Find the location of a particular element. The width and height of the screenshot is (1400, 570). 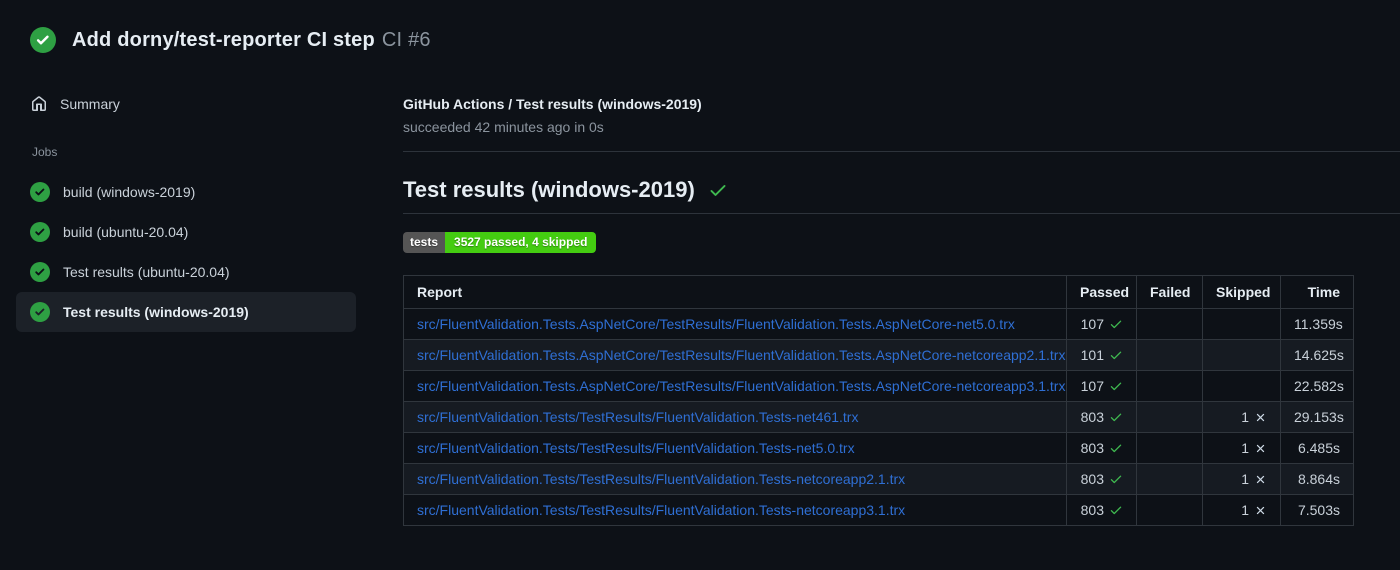

table-header-row: Report Passed Failed Skipped Time is located at coordinates (878, 292).